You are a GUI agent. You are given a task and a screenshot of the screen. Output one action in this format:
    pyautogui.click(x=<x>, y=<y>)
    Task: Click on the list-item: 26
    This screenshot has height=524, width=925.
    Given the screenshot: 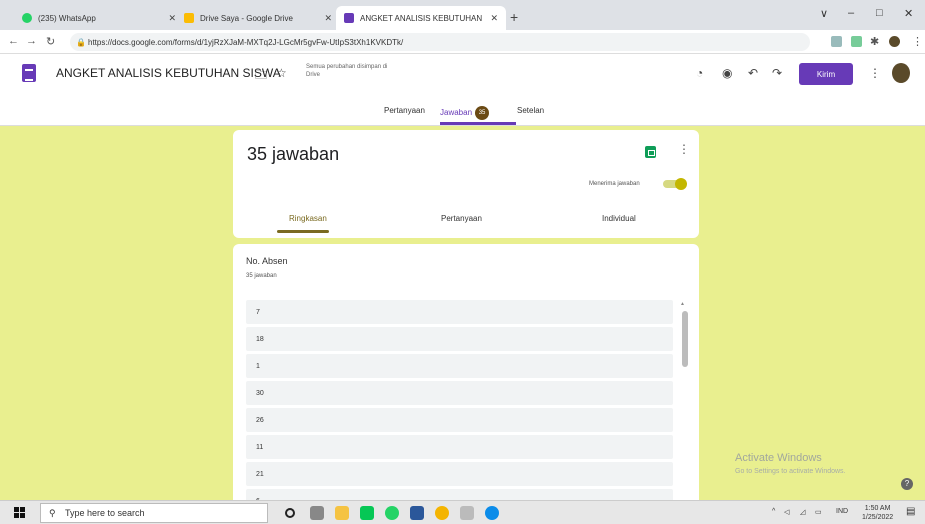 What is the action you would take?
    pyautogui.click(x=459, y=420)
    